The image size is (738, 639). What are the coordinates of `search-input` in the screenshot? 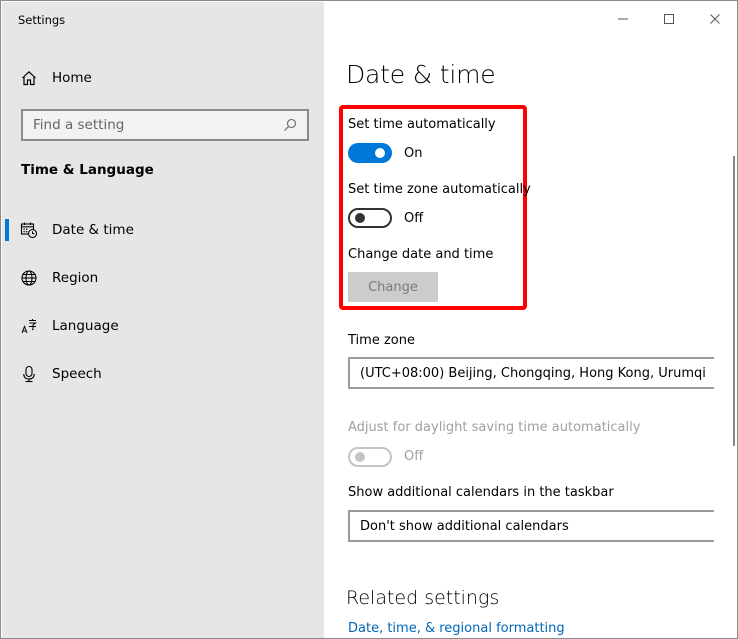 It's located at (151, 125).